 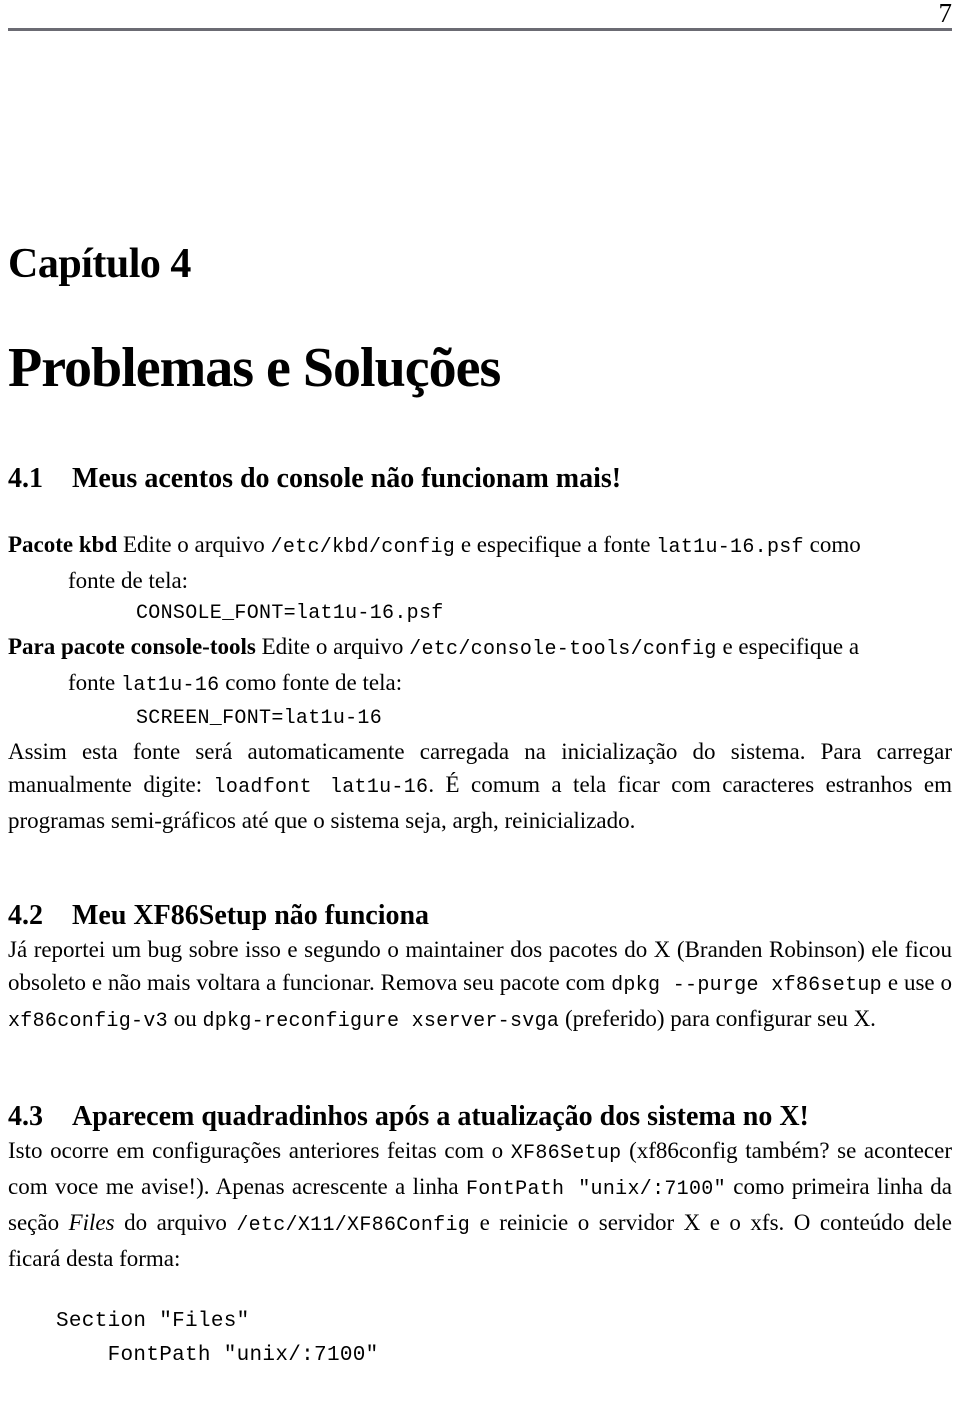 What do you see at coordinates (88, 1021) in the screenshot?
I see `inline-code-xf86config-v3: xf86config-v3` at bounding box center [88, 1021].